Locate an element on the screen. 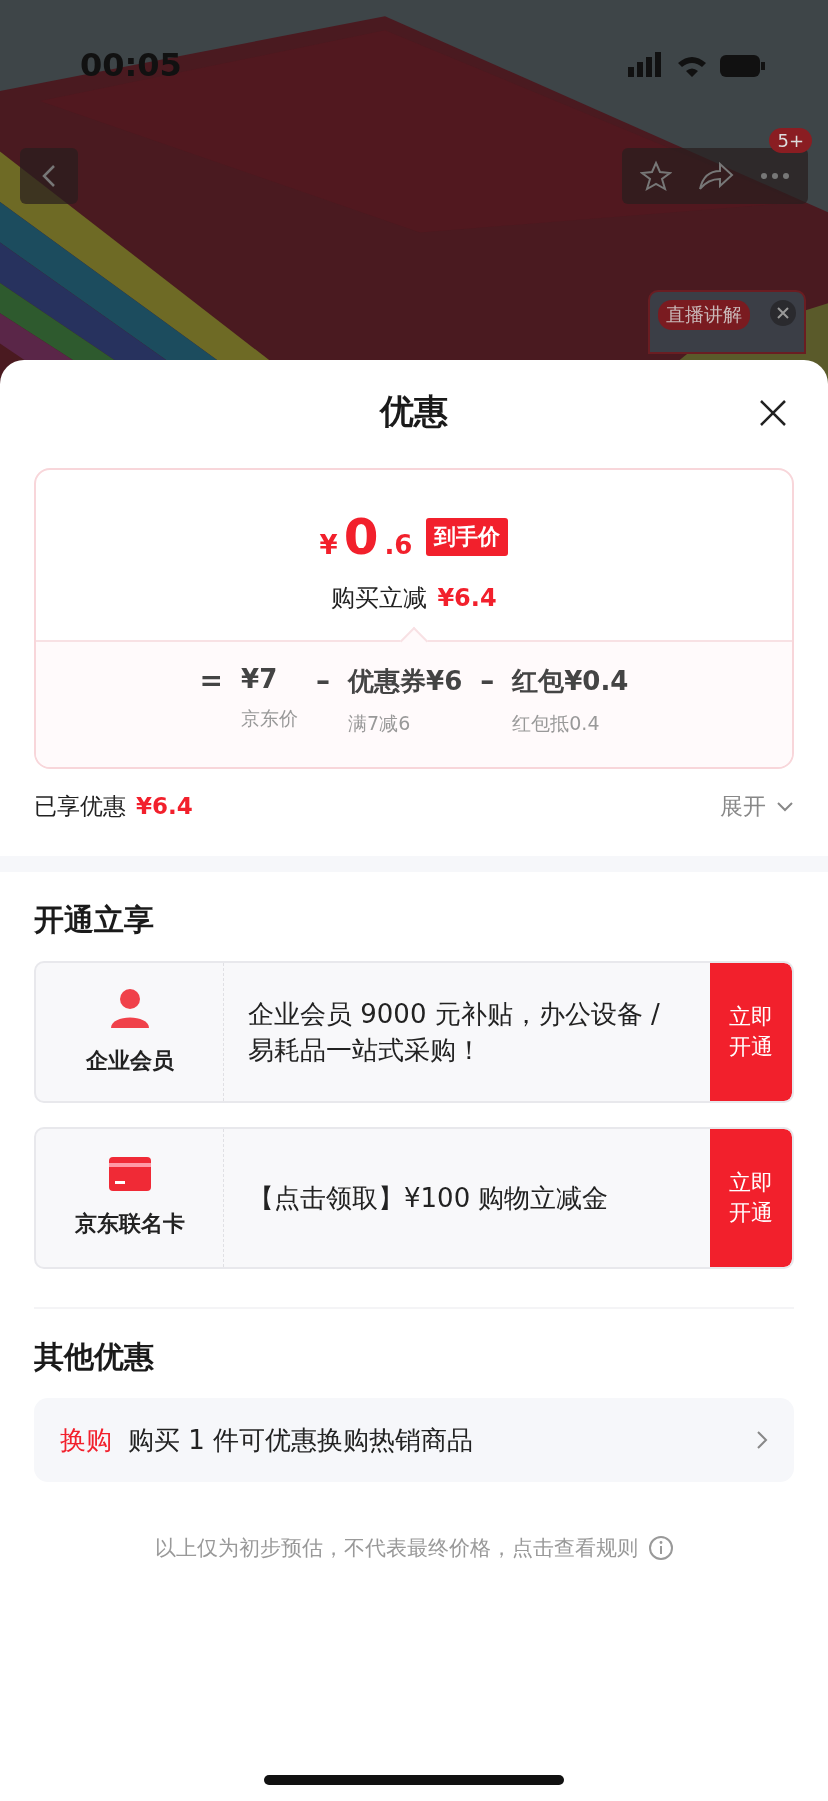 This screenshot has width=828, height=1801. price-decimal: .6 is located at coordinates (398, 545).